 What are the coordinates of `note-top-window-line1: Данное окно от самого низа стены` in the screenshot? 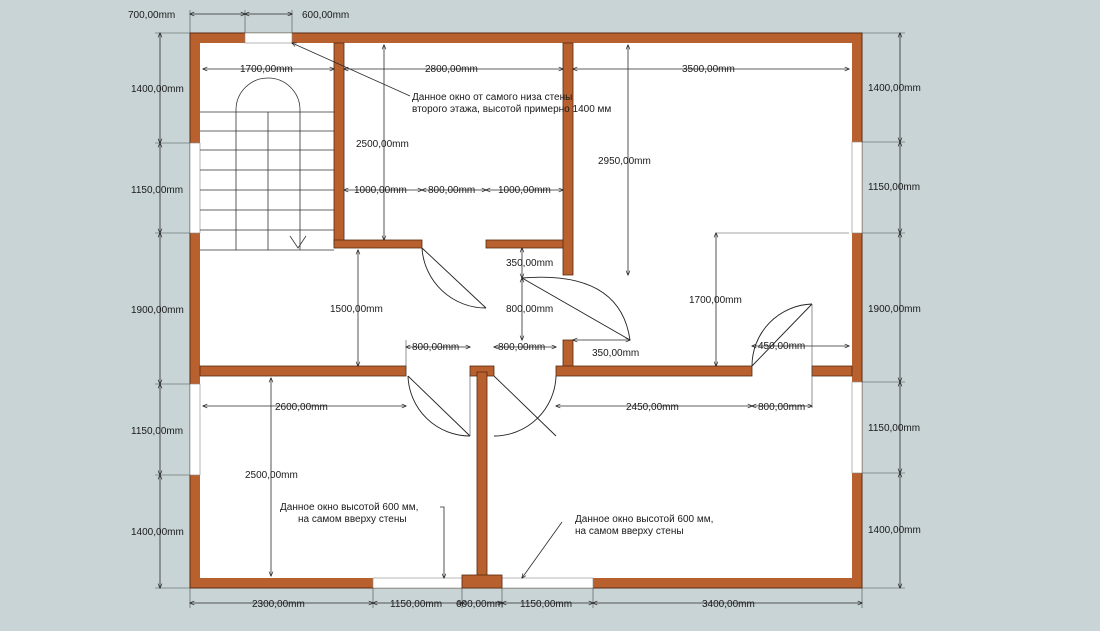 It's located at (492, 97).